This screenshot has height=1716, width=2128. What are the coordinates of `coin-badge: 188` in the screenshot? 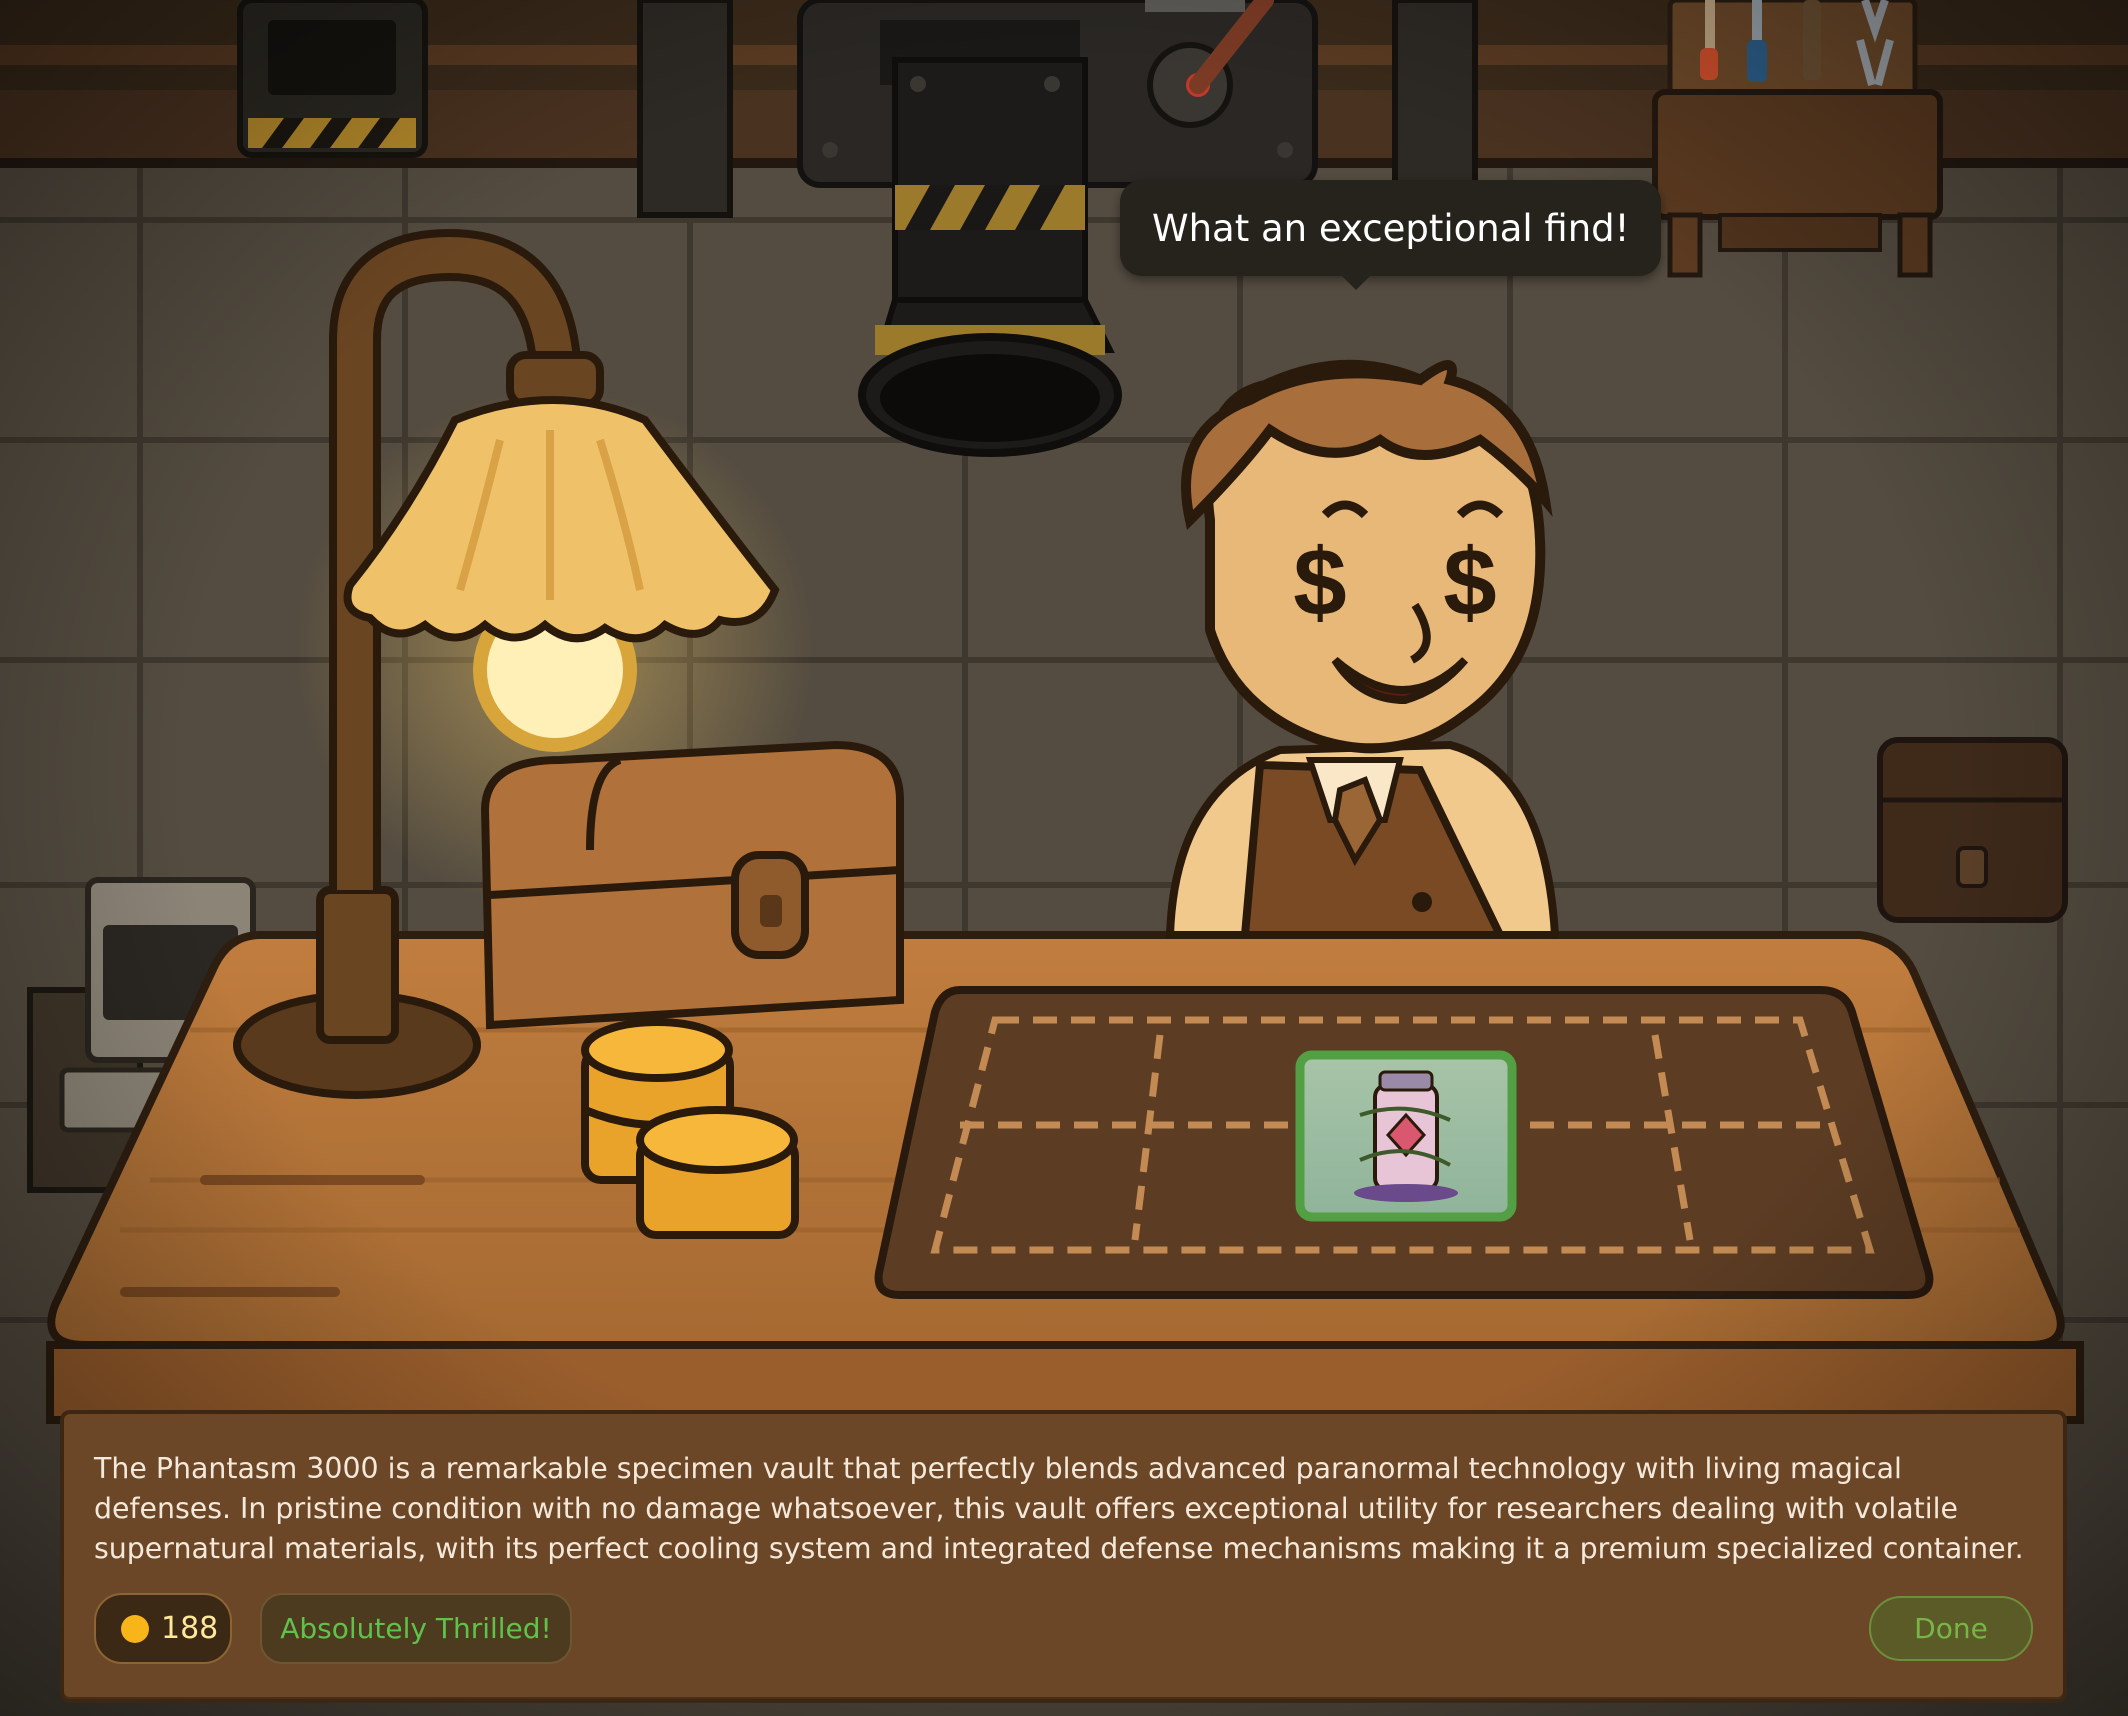 It's located at (163, 1628).